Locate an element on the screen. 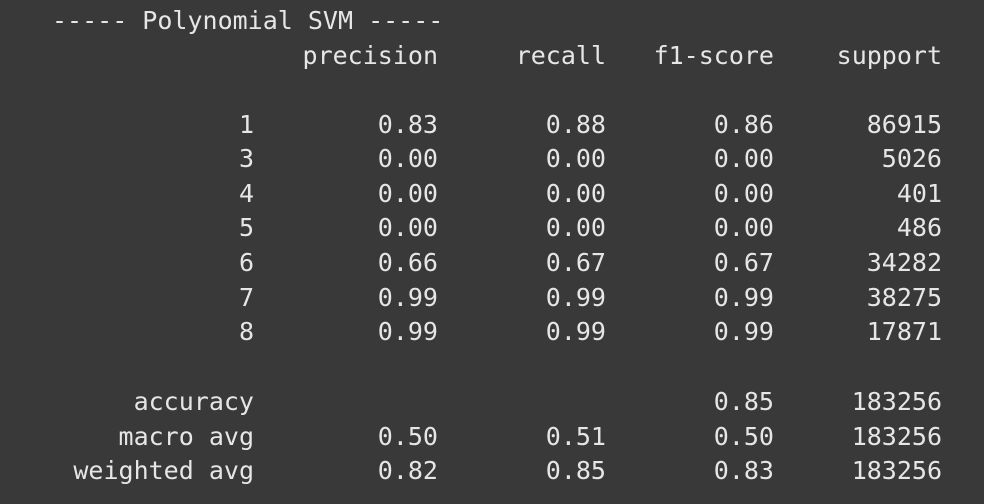 This screenshot has height=504, width=984. header-f1-score: f1-score is located at coordinates (713, 55).